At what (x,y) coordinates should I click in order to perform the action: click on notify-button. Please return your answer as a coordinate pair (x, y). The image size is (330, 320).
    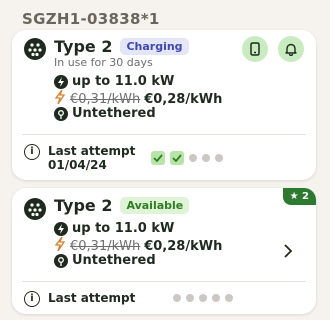
    Looking at the image, I should click on (291, 49).